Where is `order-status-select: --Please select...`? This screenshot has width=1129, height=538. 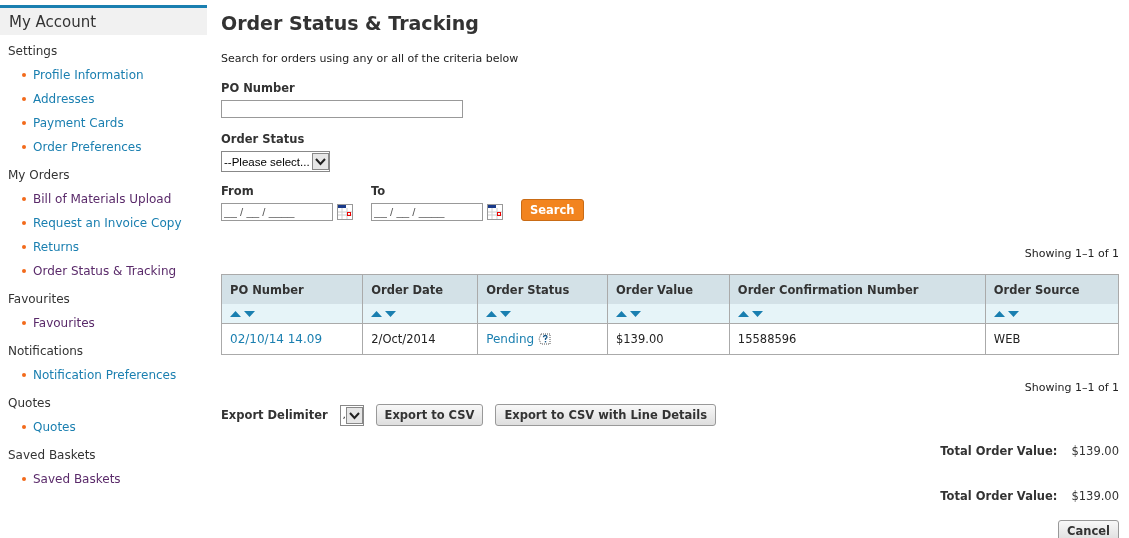
order-status-select: --Please select... is located at coordinates (275, 161).